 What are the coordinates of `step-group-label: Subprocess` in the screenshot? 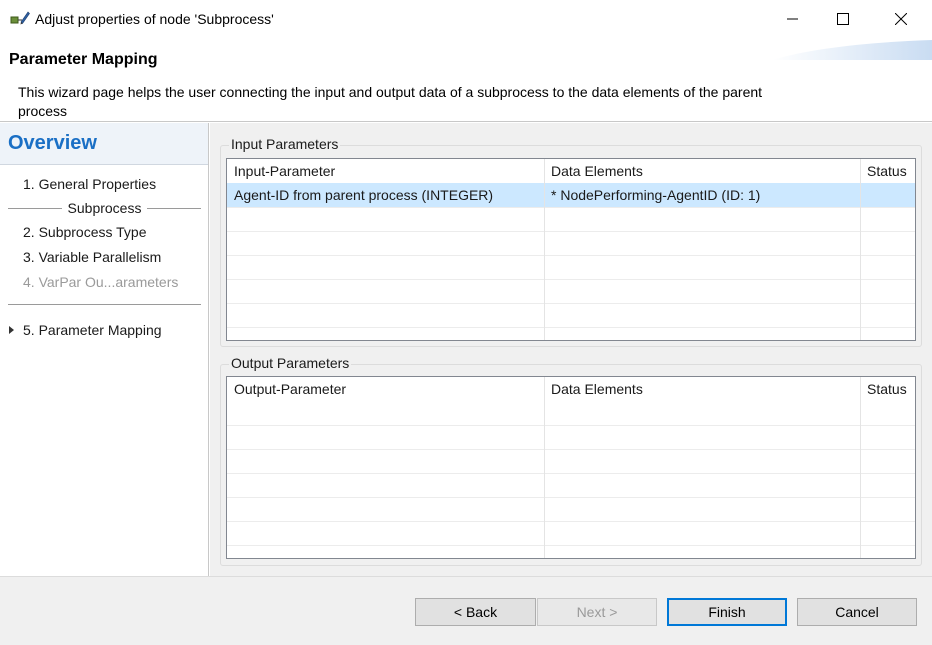 It's located at (104, 208).